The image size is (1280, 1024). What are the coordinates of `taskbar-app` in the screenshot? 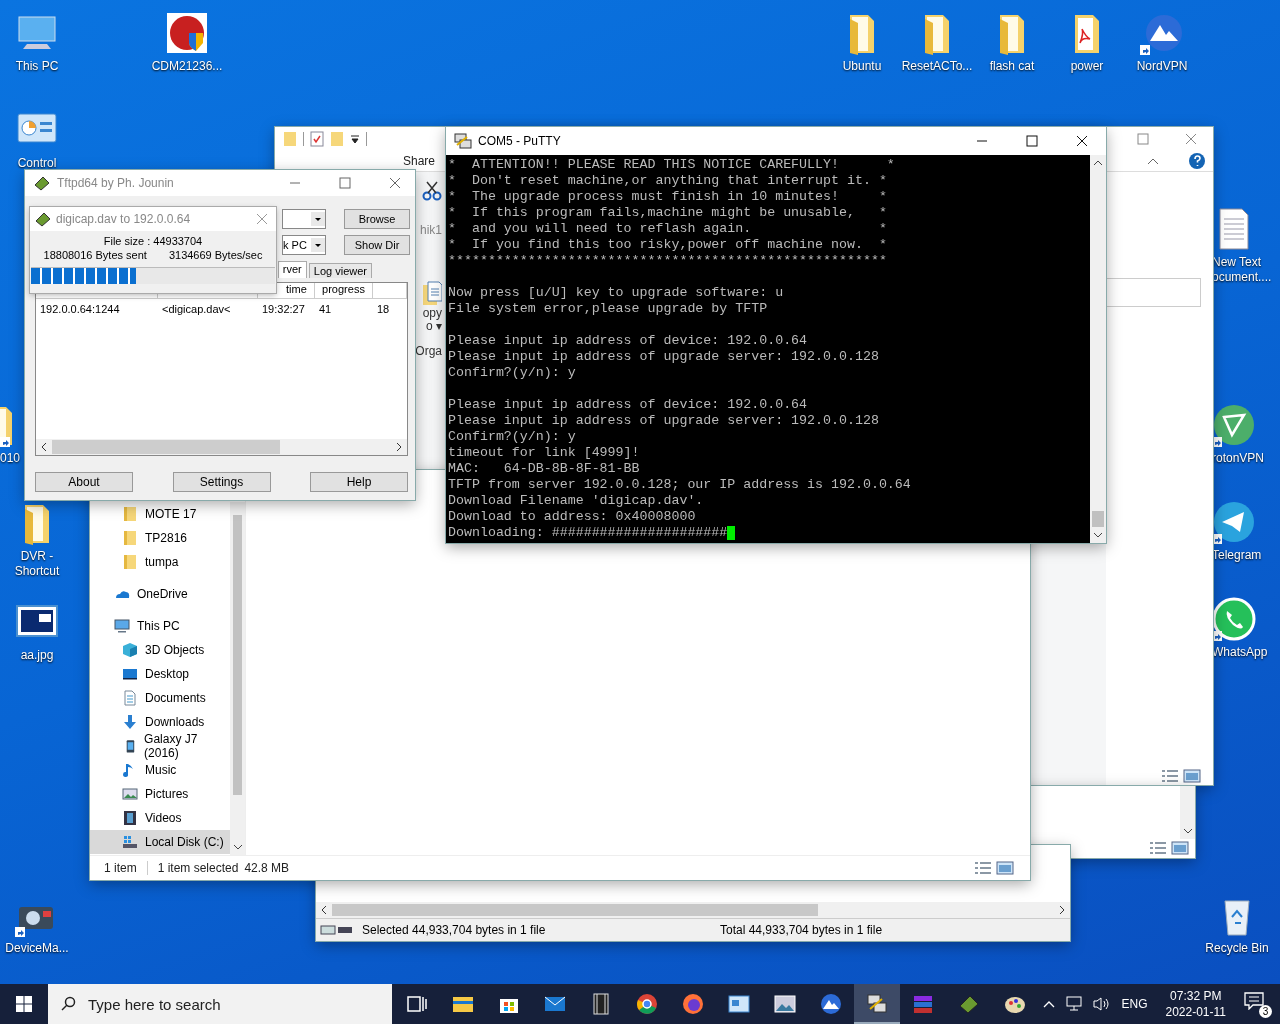 It's located at (877, 1004).